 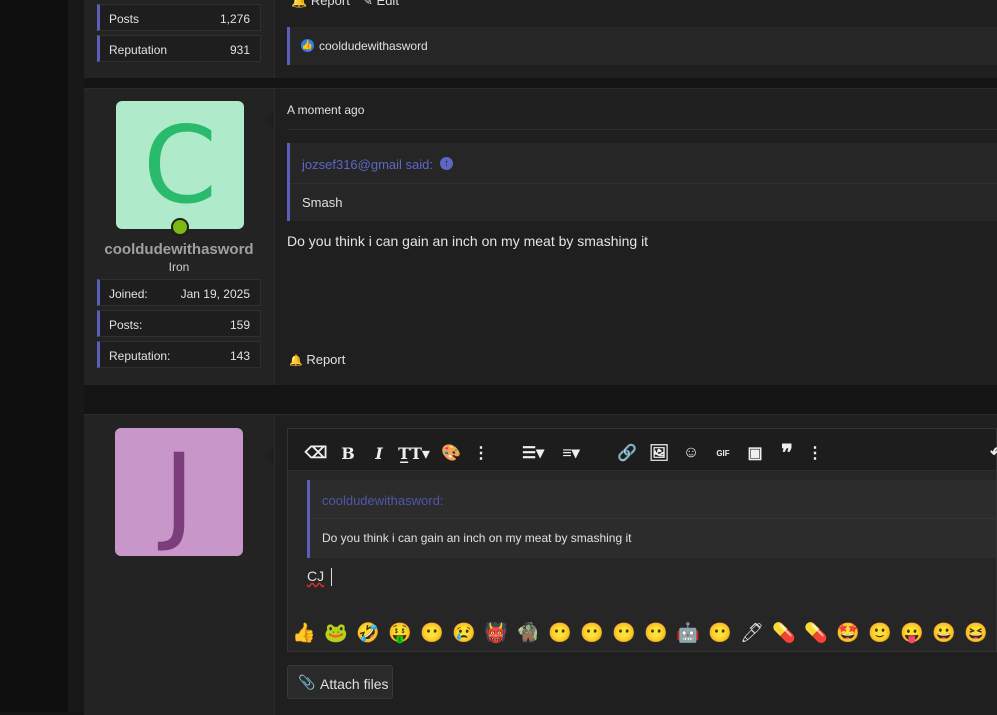 I want to click on emoji-button: 👹, so click(x=496, y=634).